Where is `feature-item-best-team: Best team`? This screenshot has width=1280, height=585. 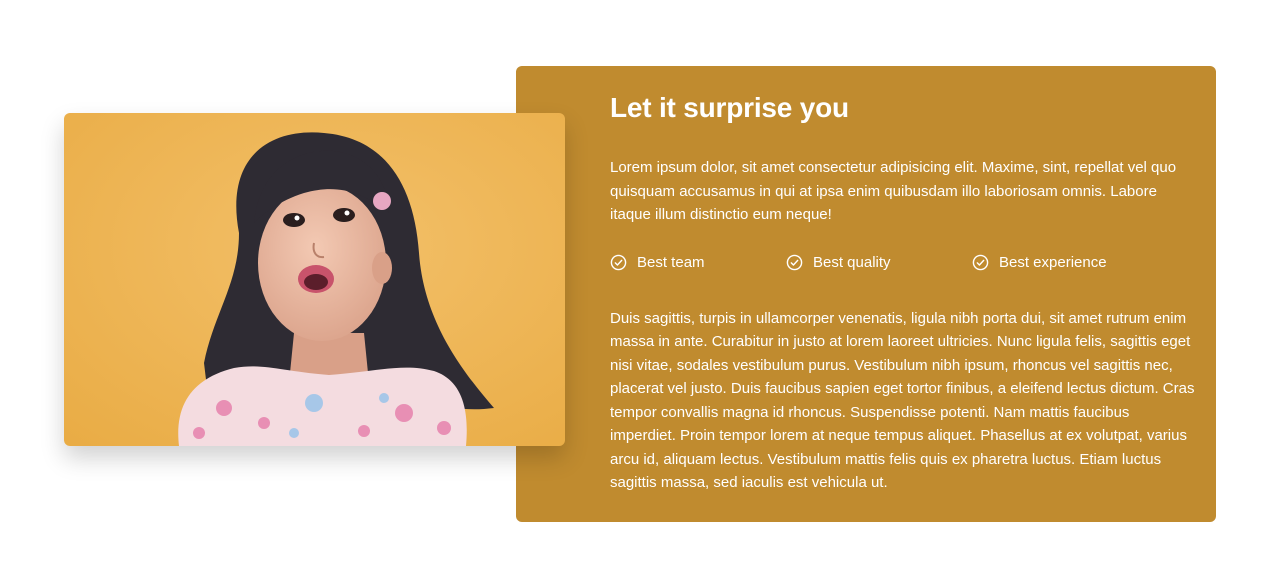
feature-item-best-team: Best team is located at coordinates (698, 262).